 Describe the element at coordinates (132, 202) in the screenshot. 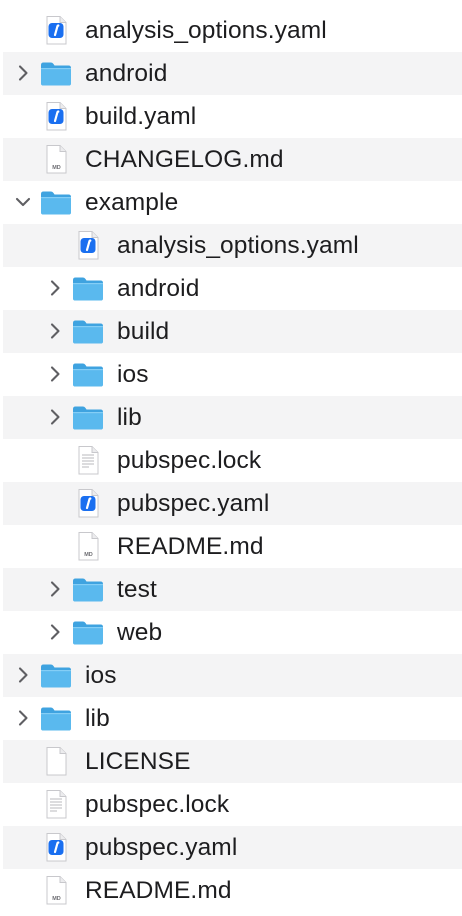

I see `file-name: example` at that location.